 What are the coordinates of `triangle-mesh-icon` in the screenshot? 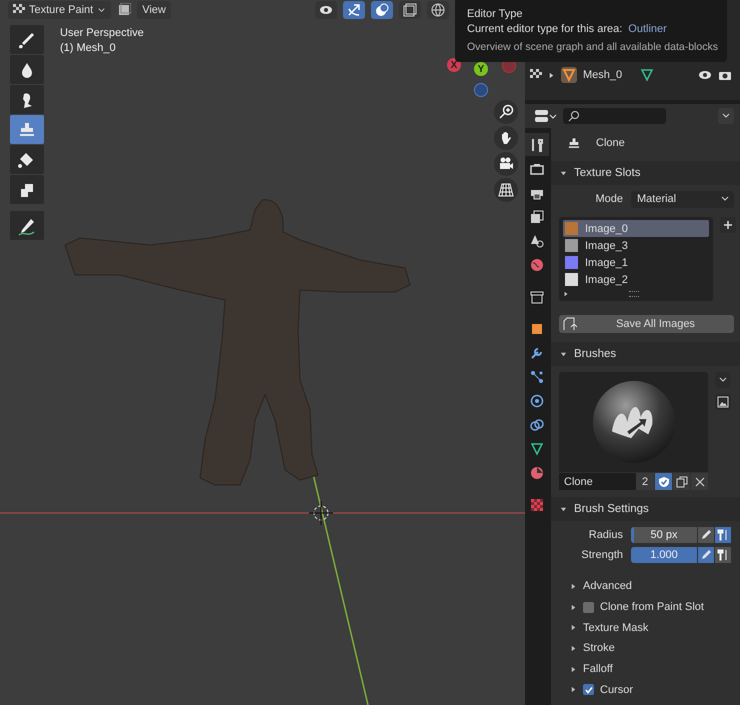 It's located at (647, 75).